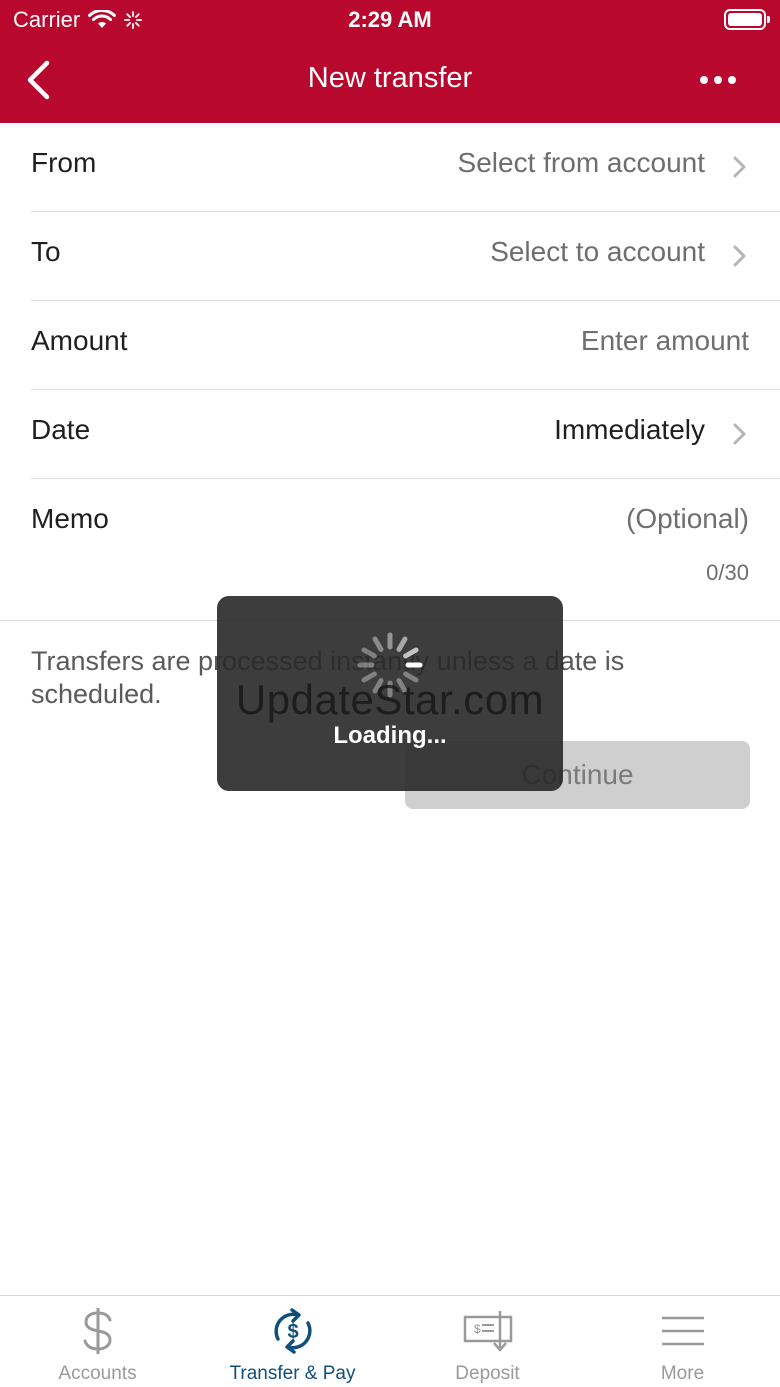  Describe the element at coordinates (390, 699) in the screenshot. I see `watermark-text: UpdateStar.com` at that location.